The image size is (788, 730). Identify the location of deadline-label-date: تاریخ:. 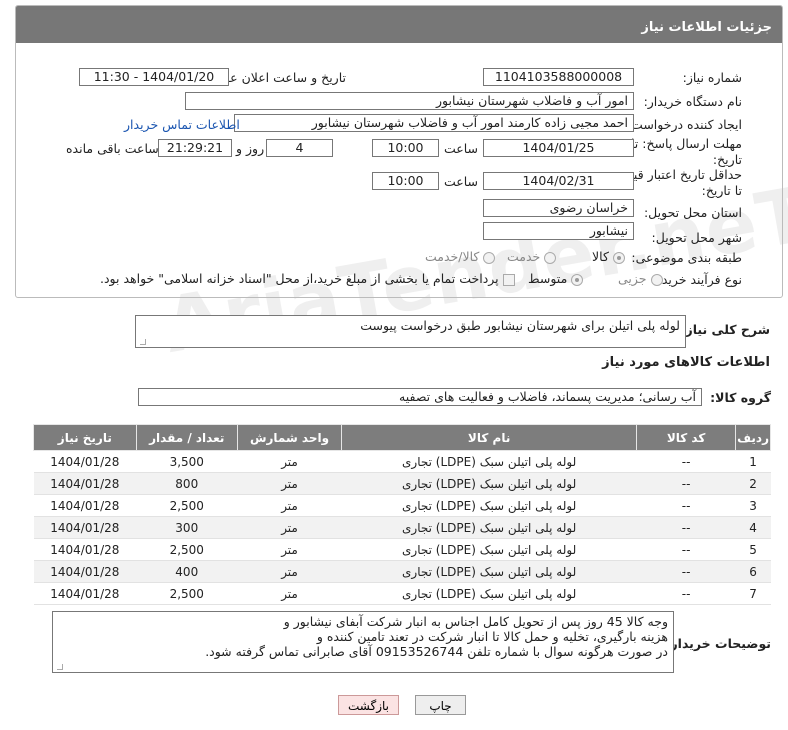
(727, 159).